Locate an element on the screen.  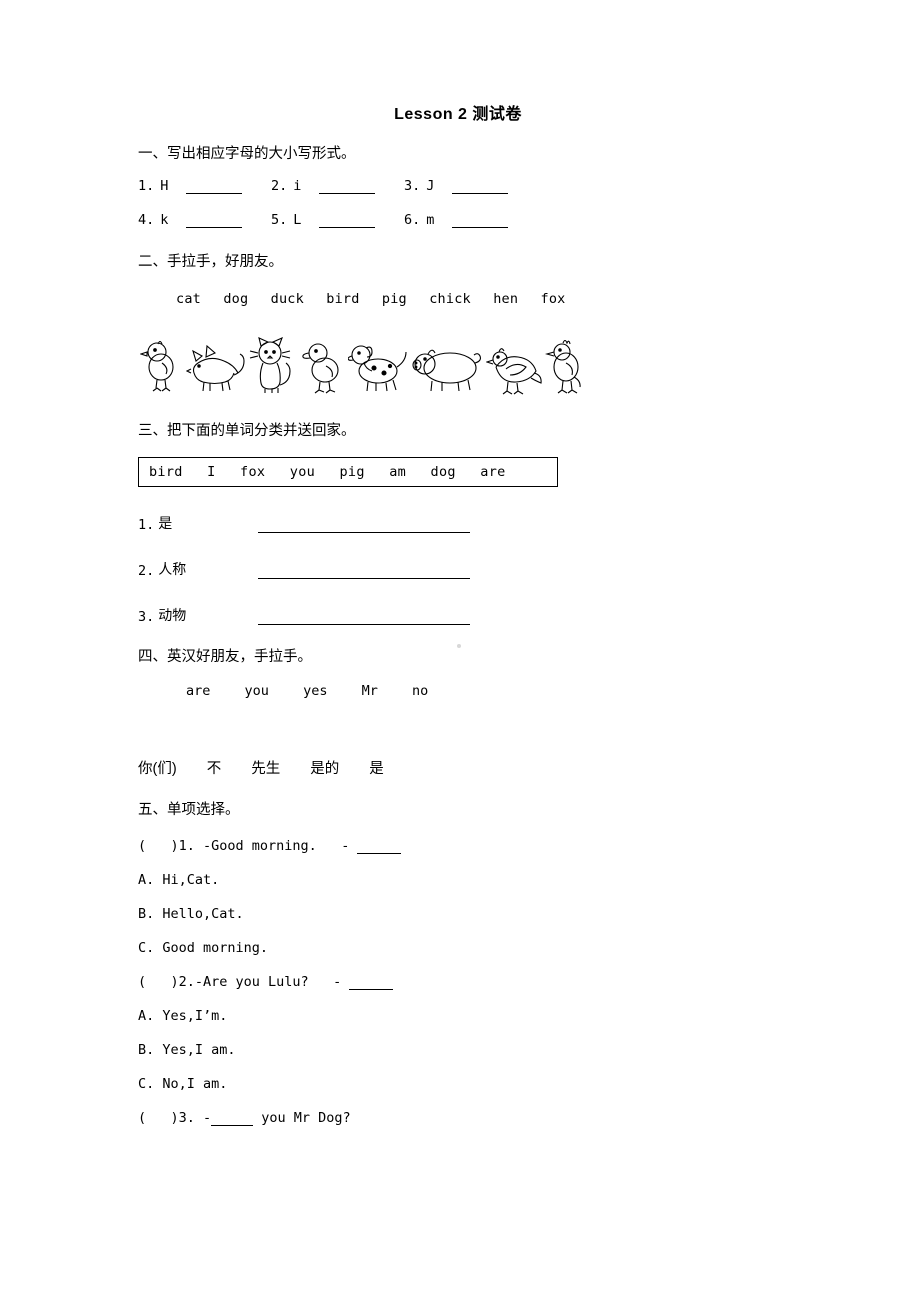
category-row-3: 3. 动物 is located at coordinates (458, 615).